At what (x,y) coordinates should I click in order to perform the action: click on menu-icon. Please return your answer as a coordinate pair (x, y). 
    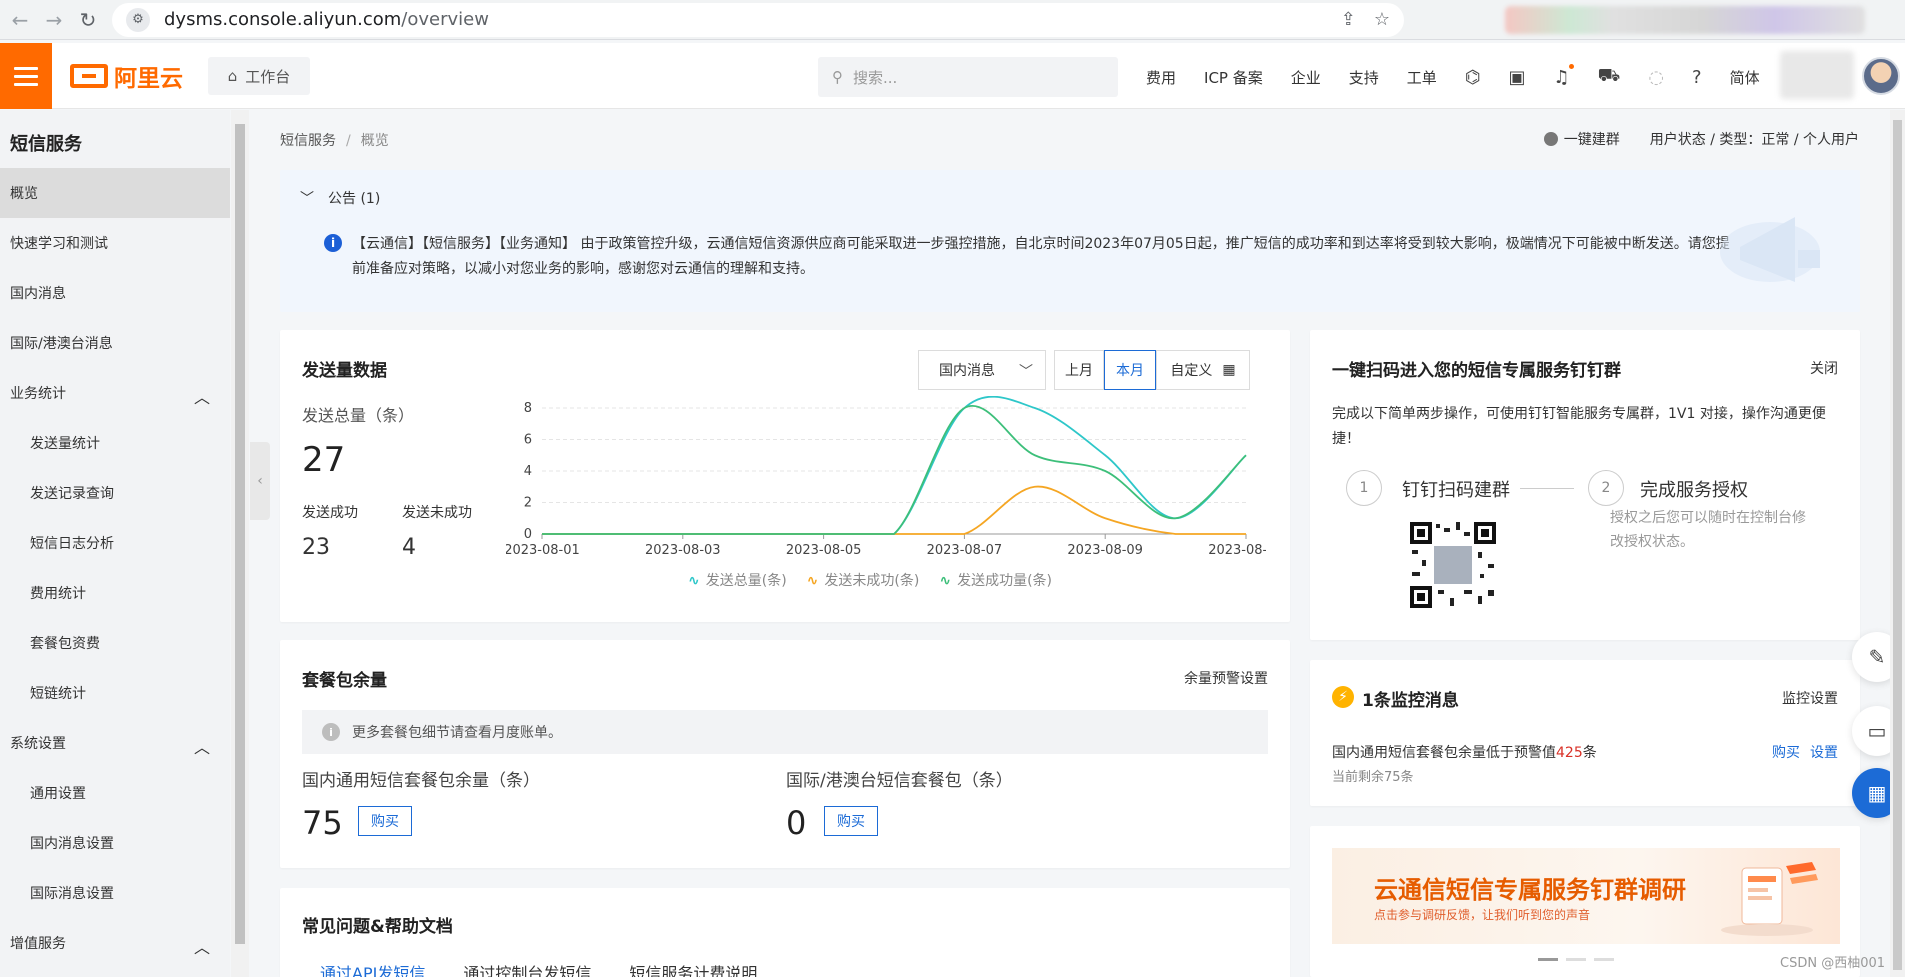
    Looking at the image, I should click on (26, 76).